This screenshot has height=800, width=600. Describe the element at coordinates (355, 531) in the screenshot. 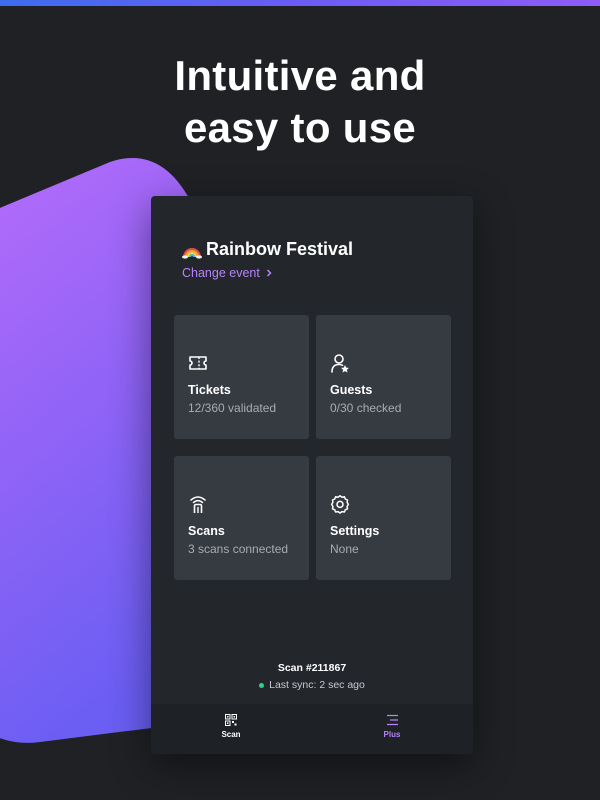

I see `settings-card-title: Settings` at that location.